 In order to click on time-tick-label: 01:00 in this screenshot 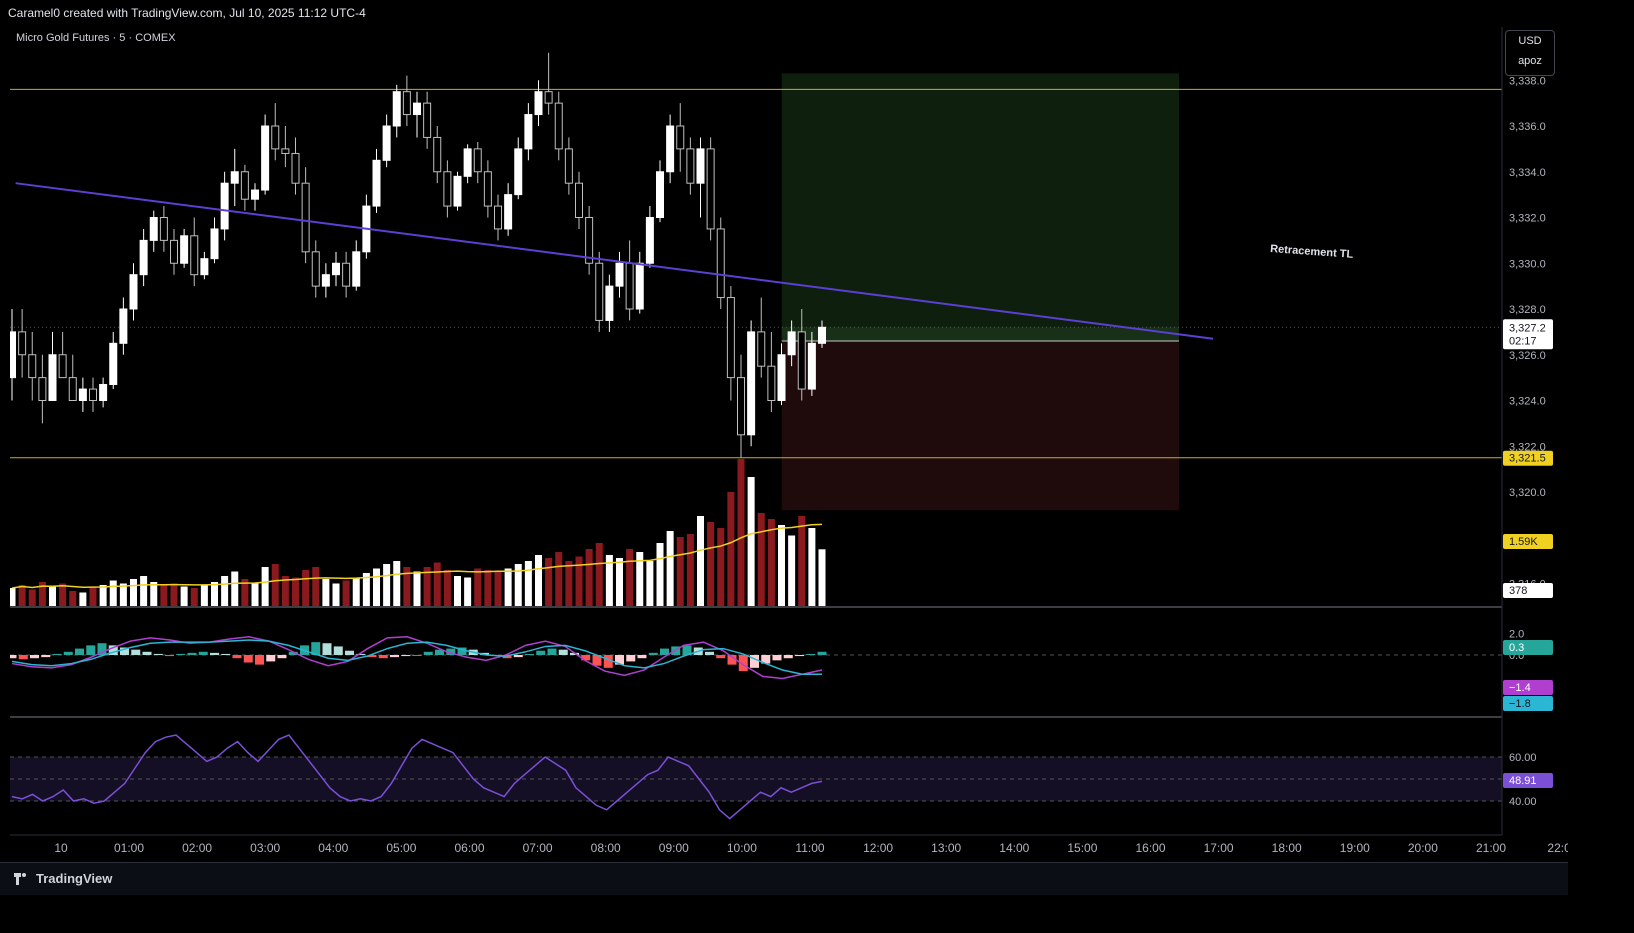, I will do `click(129, 848)`.